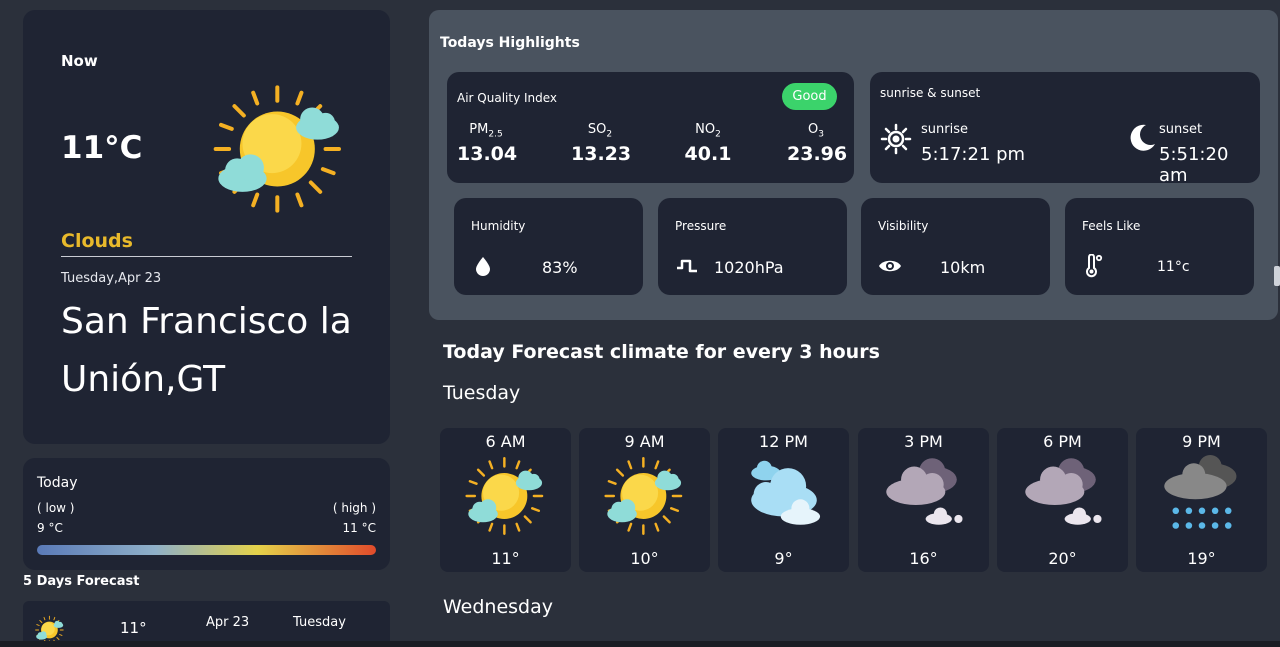 Image resolution: width=1280 pixels, height=647 pixels. What do you see at coordinates (923, 558) in the screenshot?
I see `hour-temp: 16°` at bounding box center [923, 558].